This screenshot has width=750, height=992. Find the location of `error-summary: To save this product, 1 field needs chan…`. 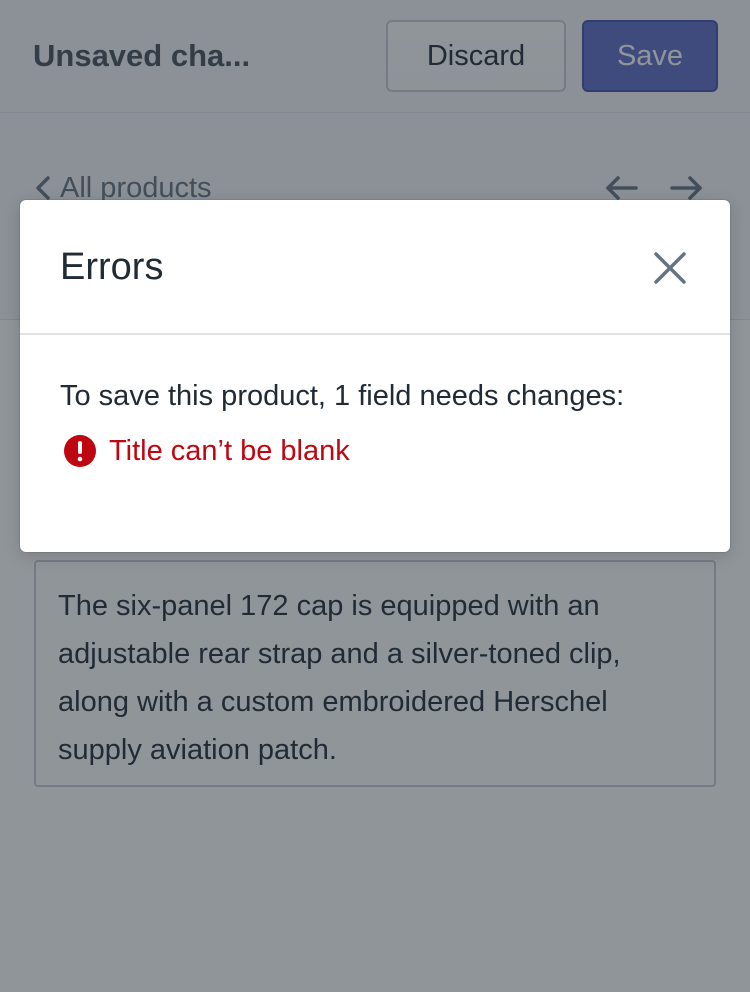

error-summary: To save this product, 1 field needs chan… is located at coordinates (342, 396).